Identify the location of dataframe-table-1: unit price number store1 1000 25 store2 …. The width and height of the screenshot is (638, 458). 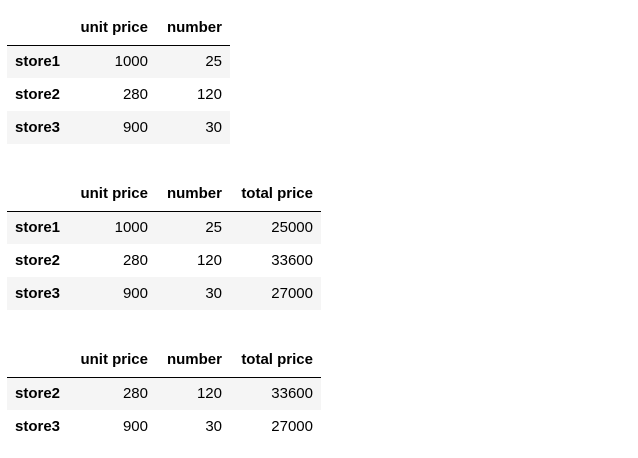
(118, 77).